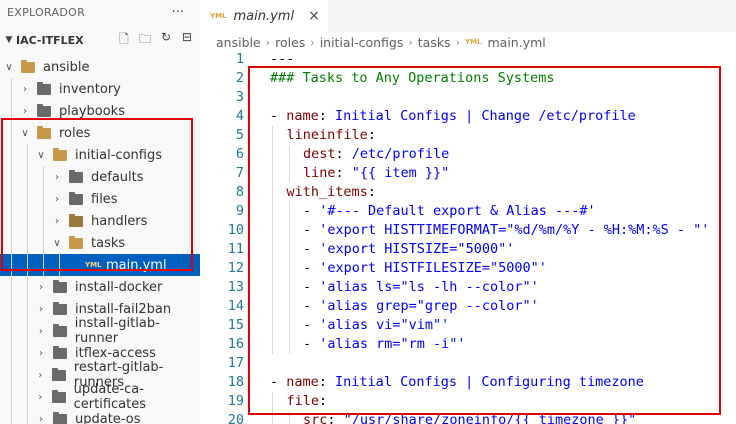 This screenshot has width=736, height=424. What do you see at coordinates (123, 309) in the screenshot?
I see `tree-item-label: install-fail2ban` at bounding box center [123, 309].